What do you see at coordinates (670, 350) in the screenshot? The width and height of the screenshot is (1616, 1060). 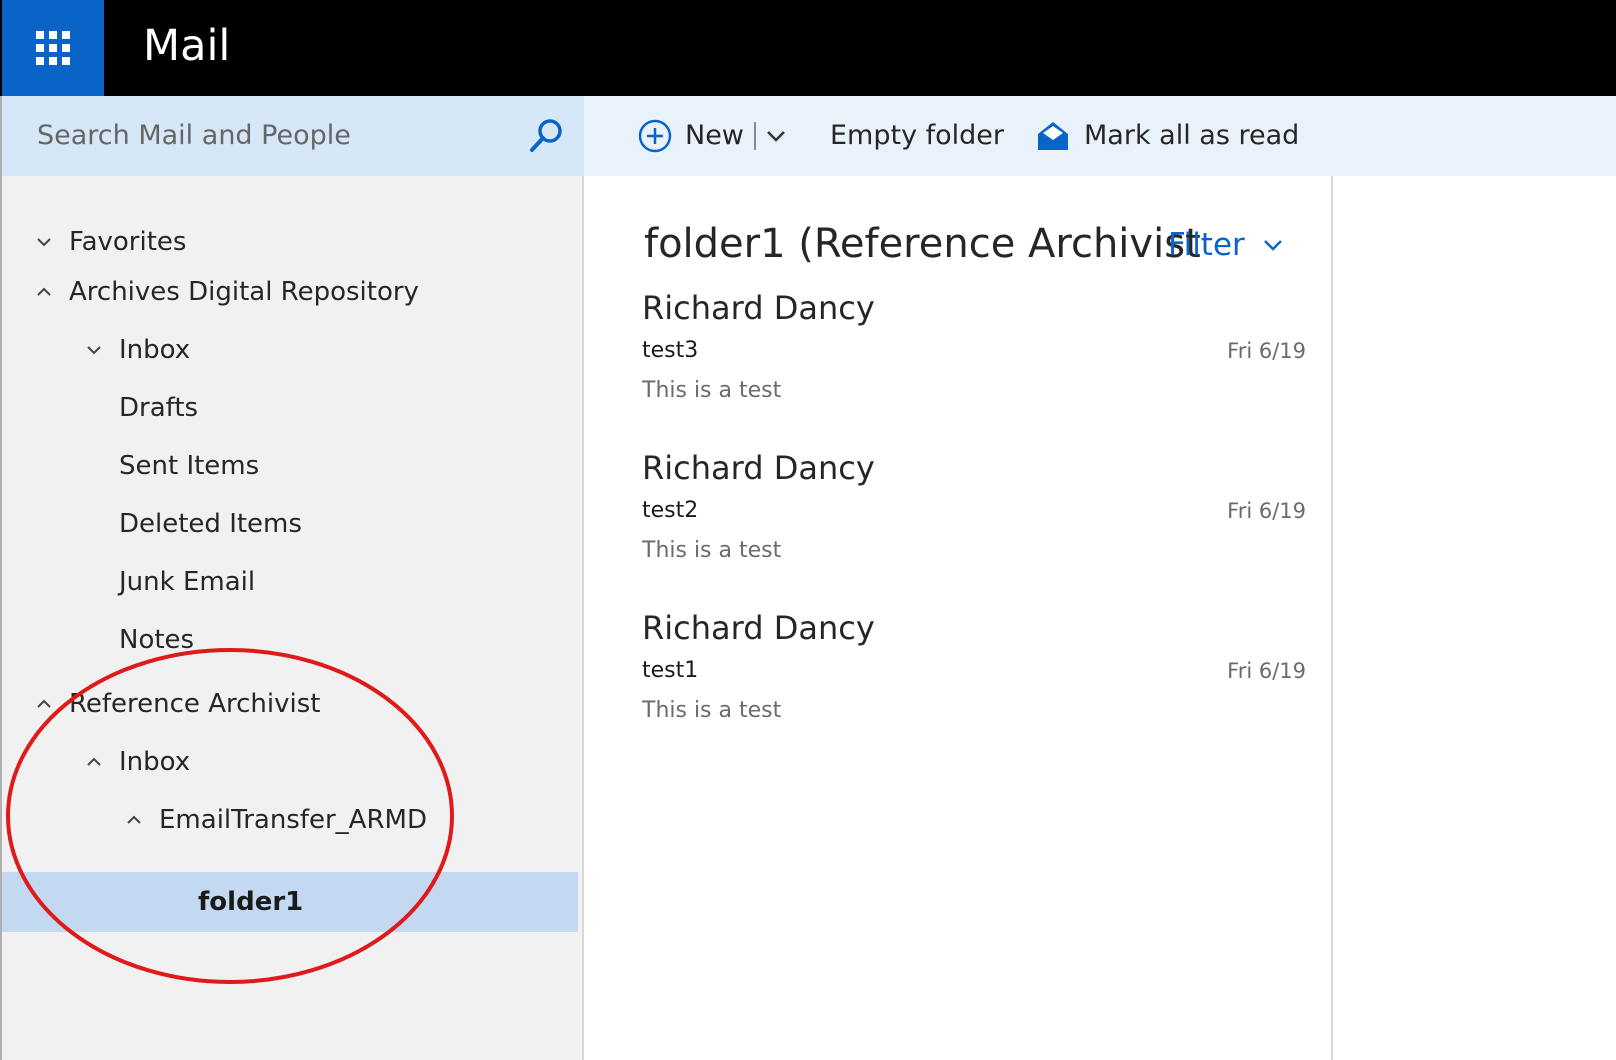 I see `message-subject: test3` at bounding box center [670, 350].